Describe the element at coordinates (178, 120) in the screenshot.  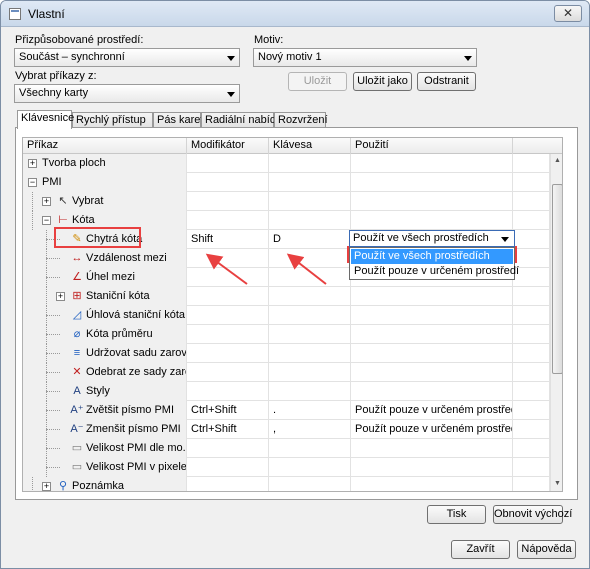
I see `tab-ribbon: Pás karet` at that location.